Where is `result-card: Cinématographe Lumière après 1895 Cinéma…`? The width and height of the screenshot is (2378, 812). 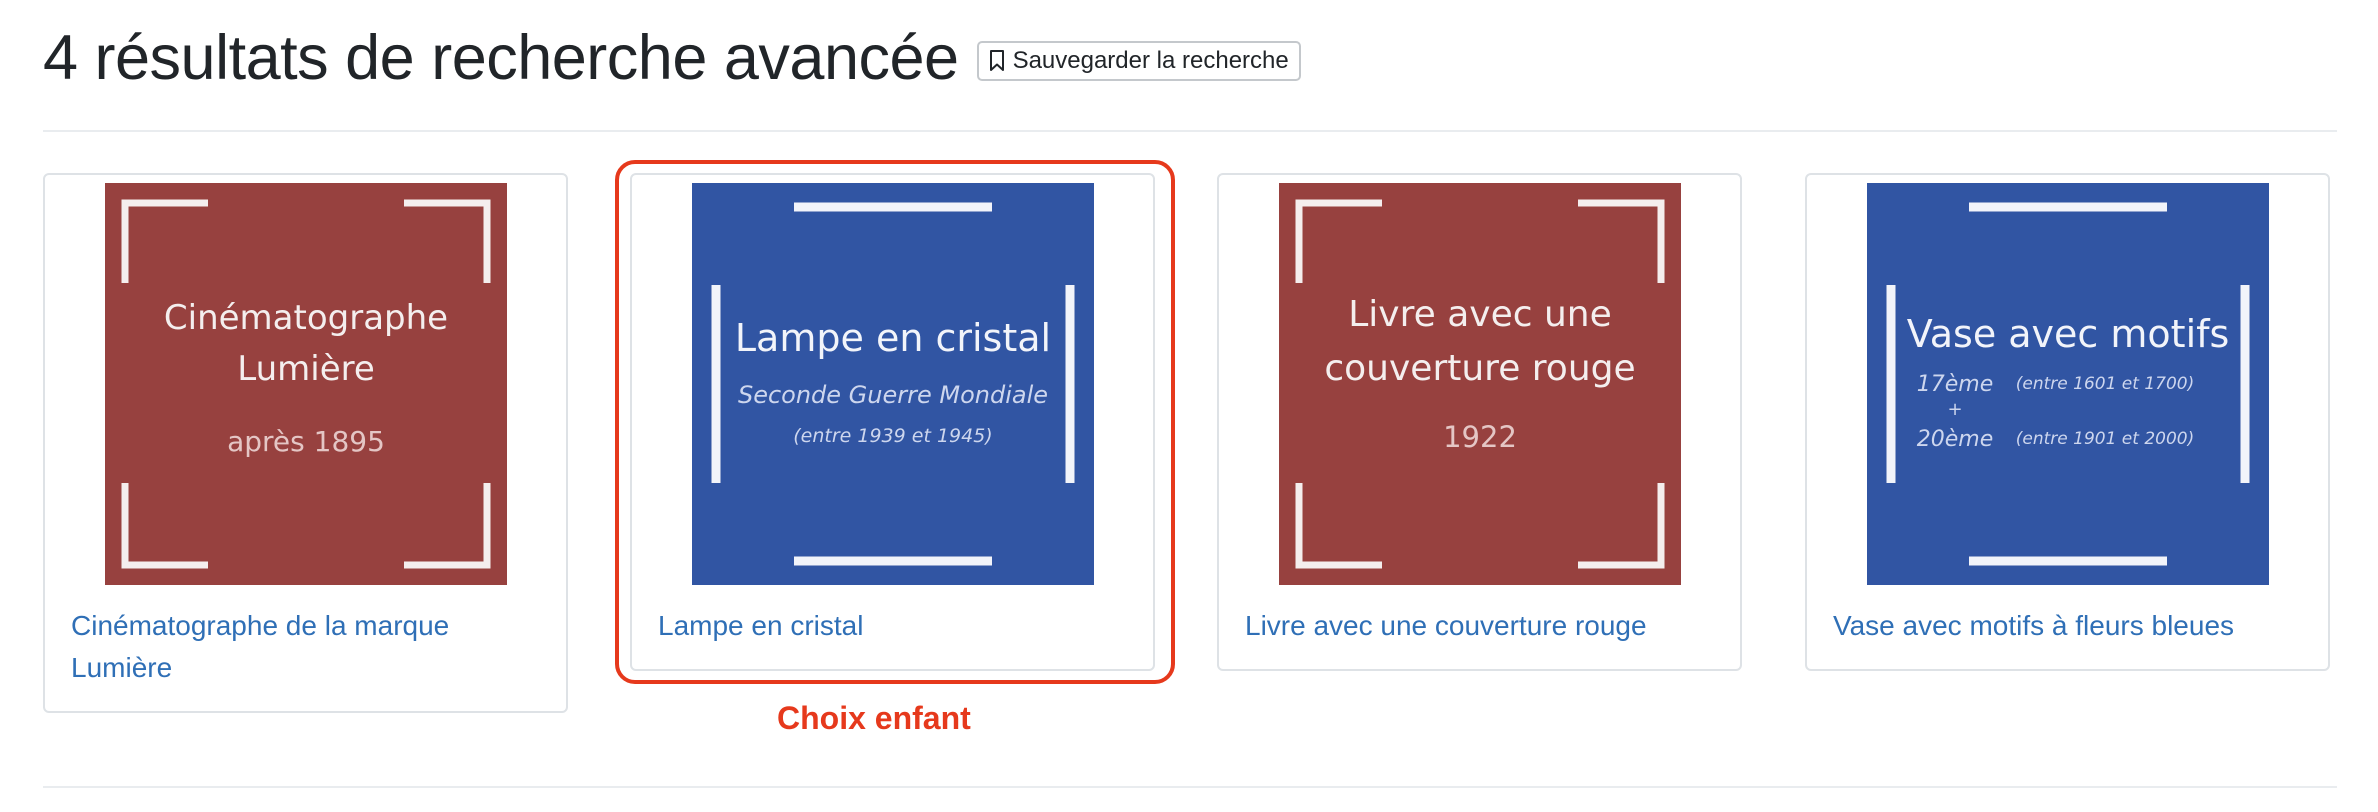 result-card: Cinématographe Lumière après 1895 Cinéma… is located at coordinates (305, 443).